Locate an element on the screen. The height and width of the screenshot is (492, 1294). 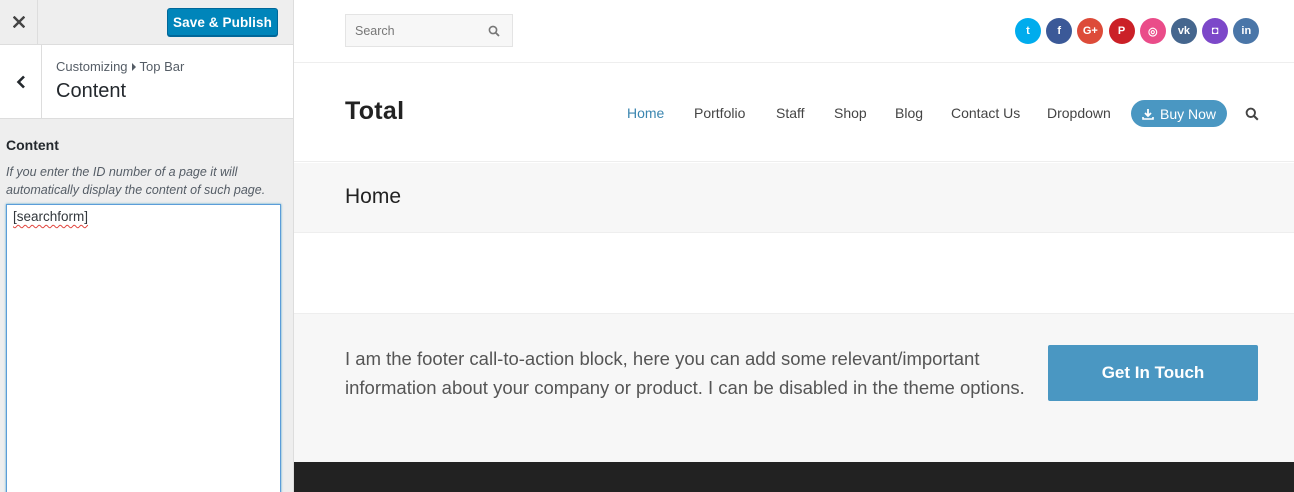
close-customizer-button is located at coordinates (19, 22).